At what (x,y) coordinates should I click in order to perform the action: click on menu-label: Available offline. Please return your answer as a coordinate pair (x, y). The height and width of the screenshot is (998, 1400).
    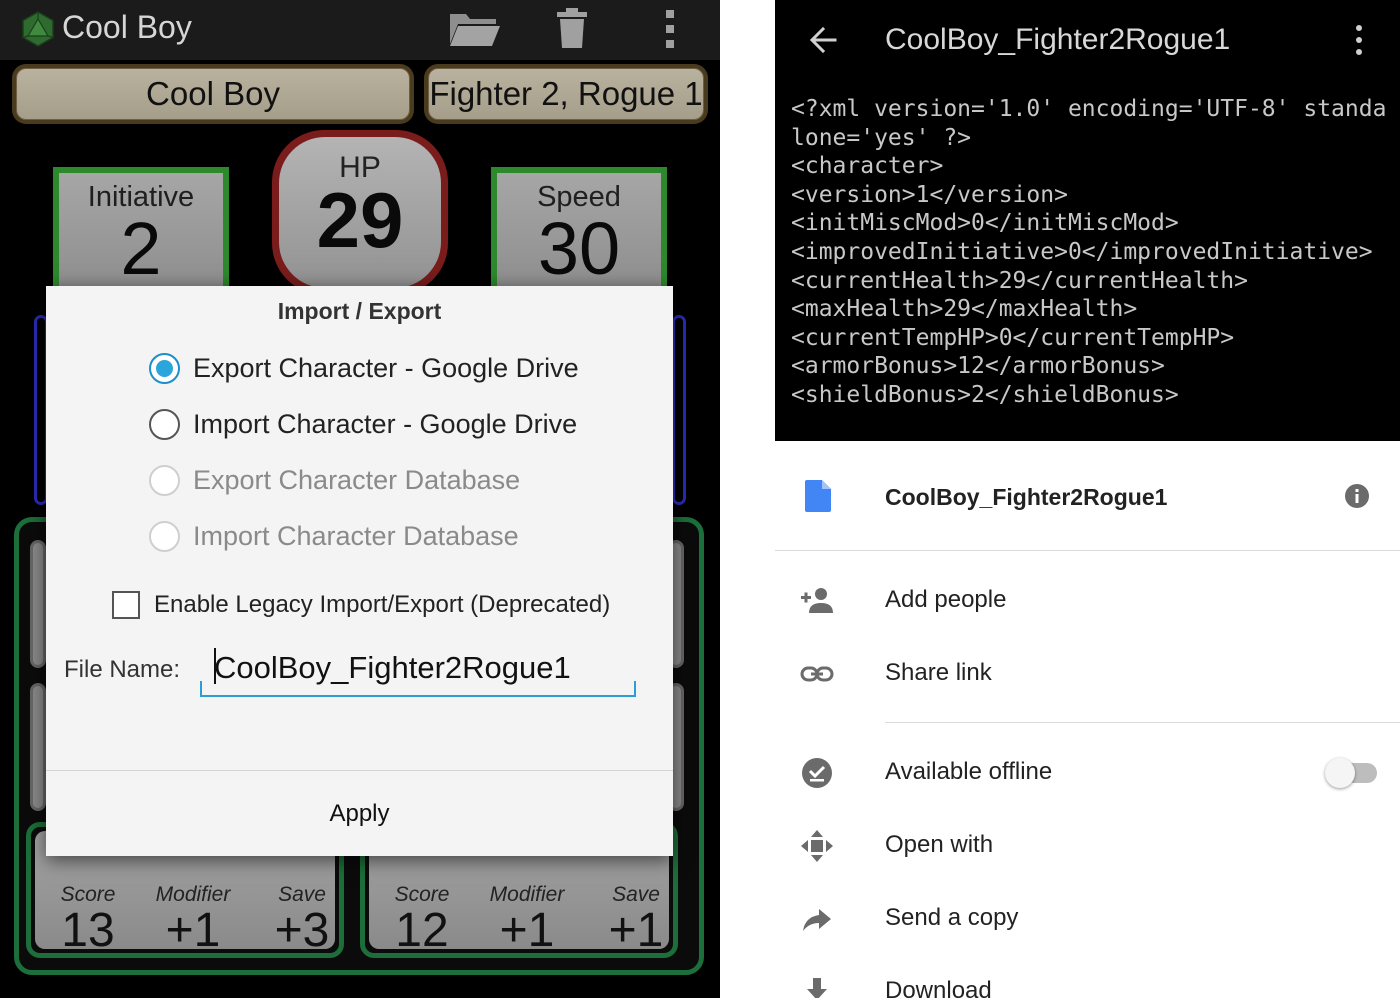
    Looking at the image, I should click on (969, 771).